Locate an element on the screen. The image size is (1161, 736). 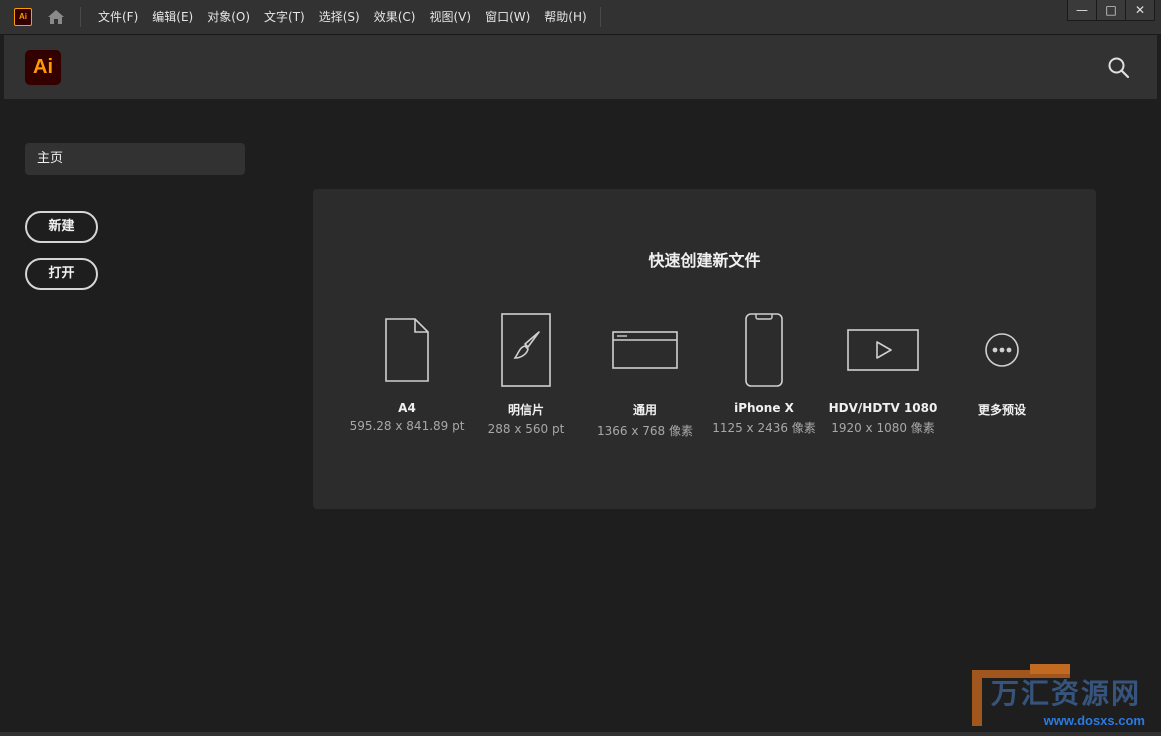
watermark-logo: 万汇资源网 www.dosxs.com is located at coordinates (1062, 697).